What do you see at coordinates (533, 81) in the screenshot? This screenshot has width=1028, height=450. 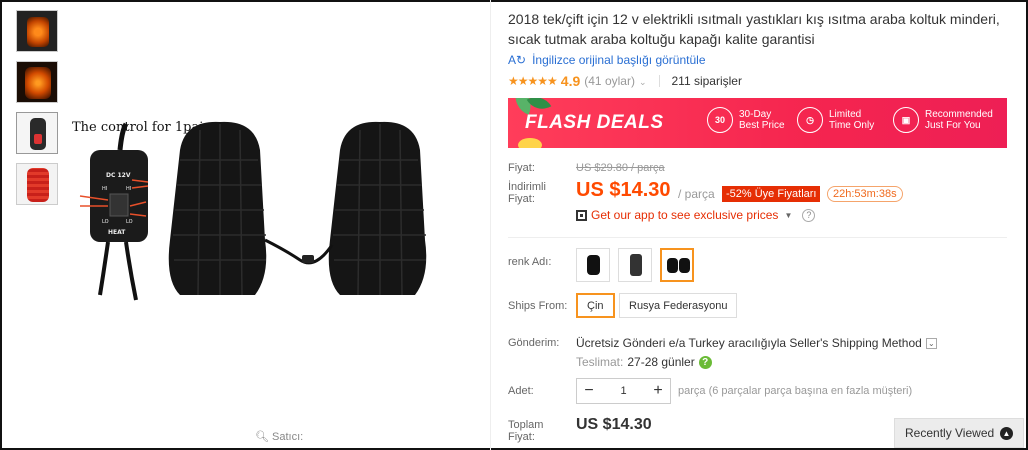 I see `star-rating-icon: ★★★★★` at bounding box center [533, 81].